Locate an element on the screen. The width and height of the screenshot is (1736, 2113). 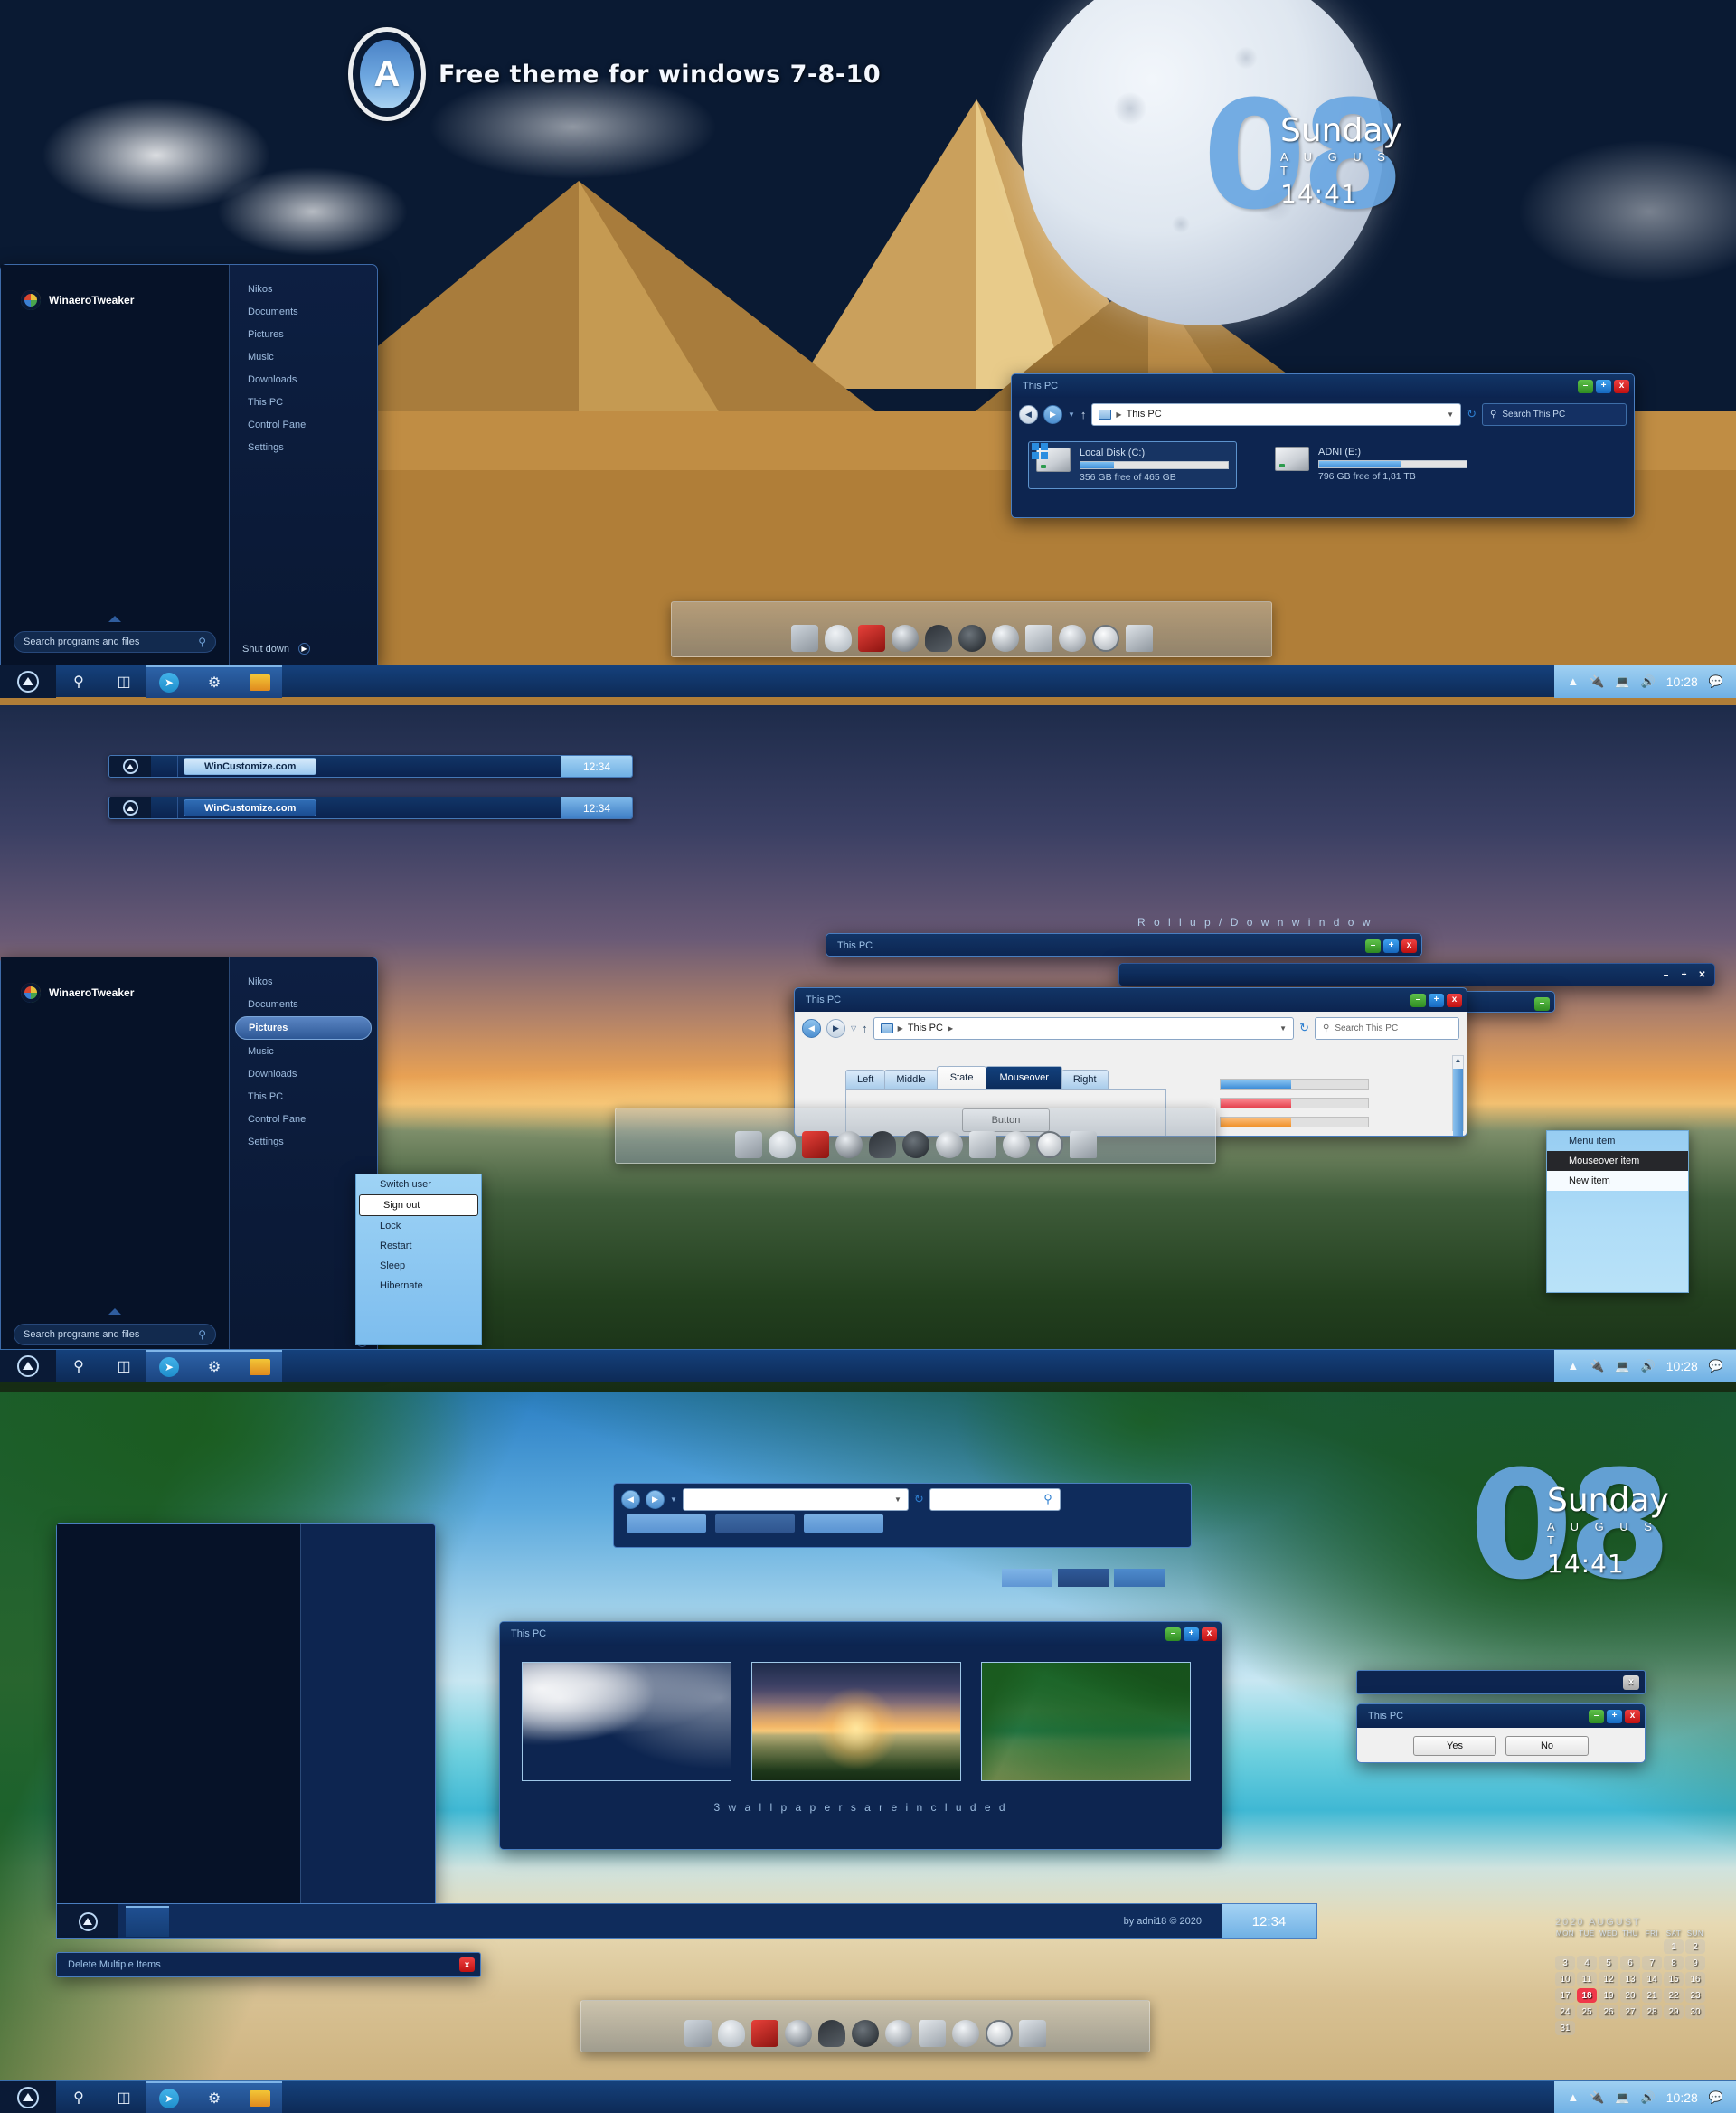
power-item-lock: Lock is located at coordinates (419, 1226).